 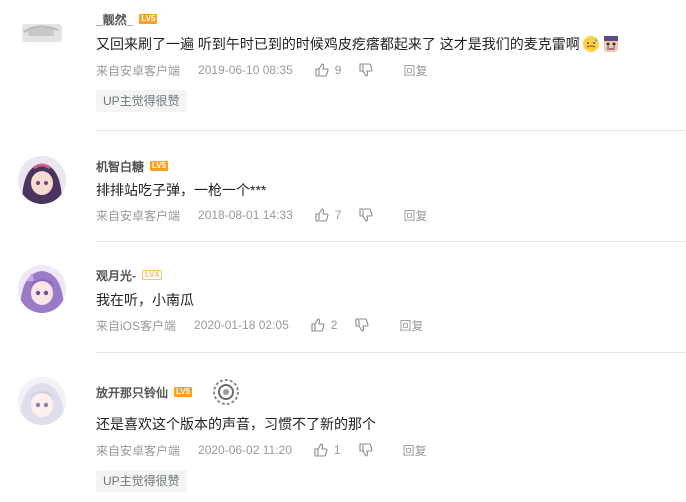 What do you see at coordinates (136, 325) in the screenshot?
I see `platform-label: 来自iOS客户端` at bounding box center [136, 325].